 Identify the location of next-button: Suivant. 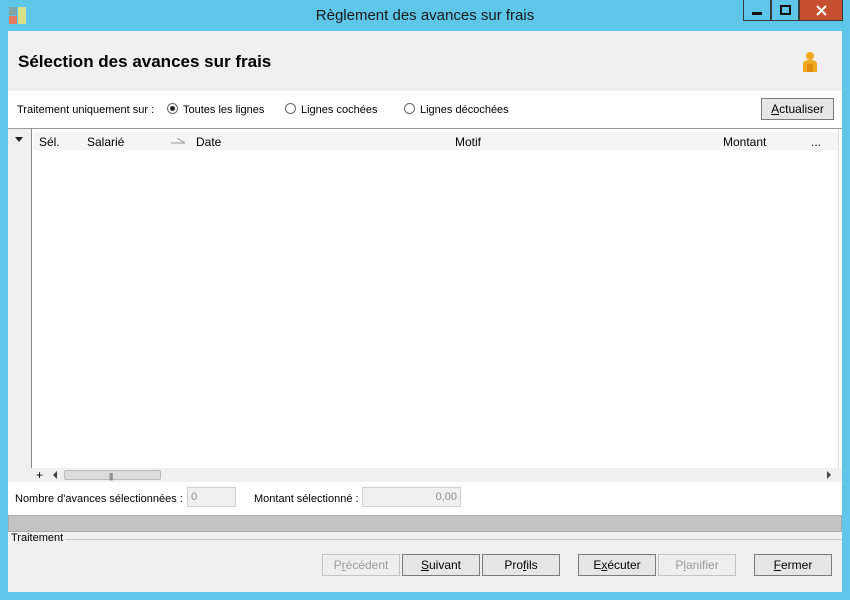
(441, 565).